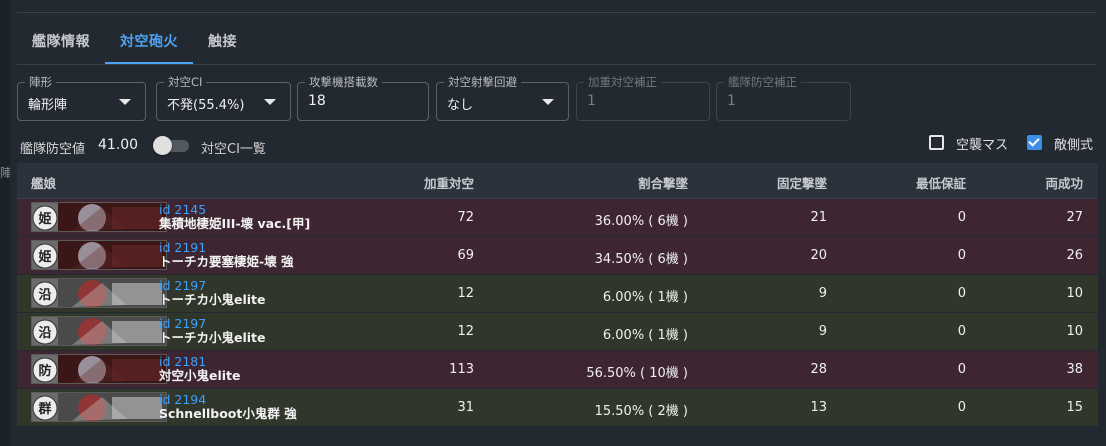 This screenshot has width=1106, height=446. I want to click on aaci-label: 対空CI, so click(185, 82).